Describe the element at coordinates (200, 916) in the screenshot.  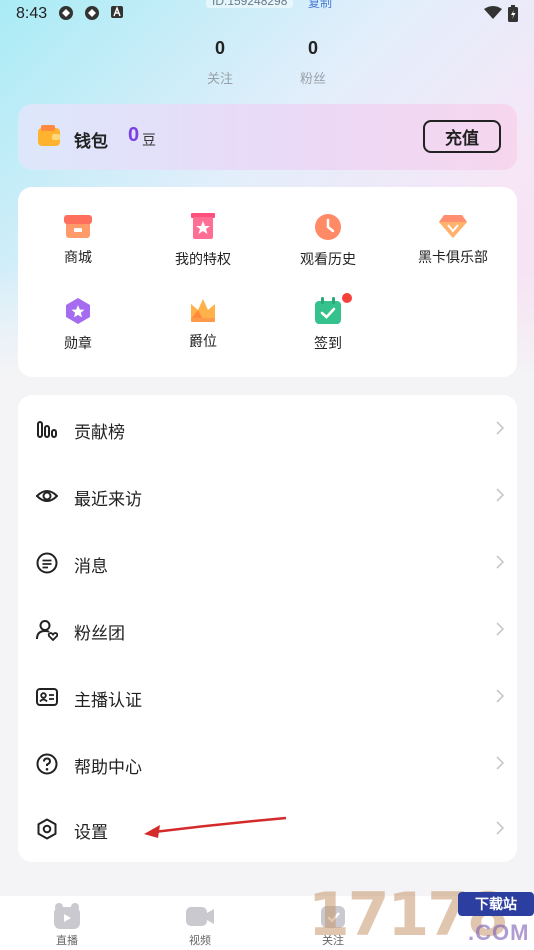
I see `video-icon` at that location.